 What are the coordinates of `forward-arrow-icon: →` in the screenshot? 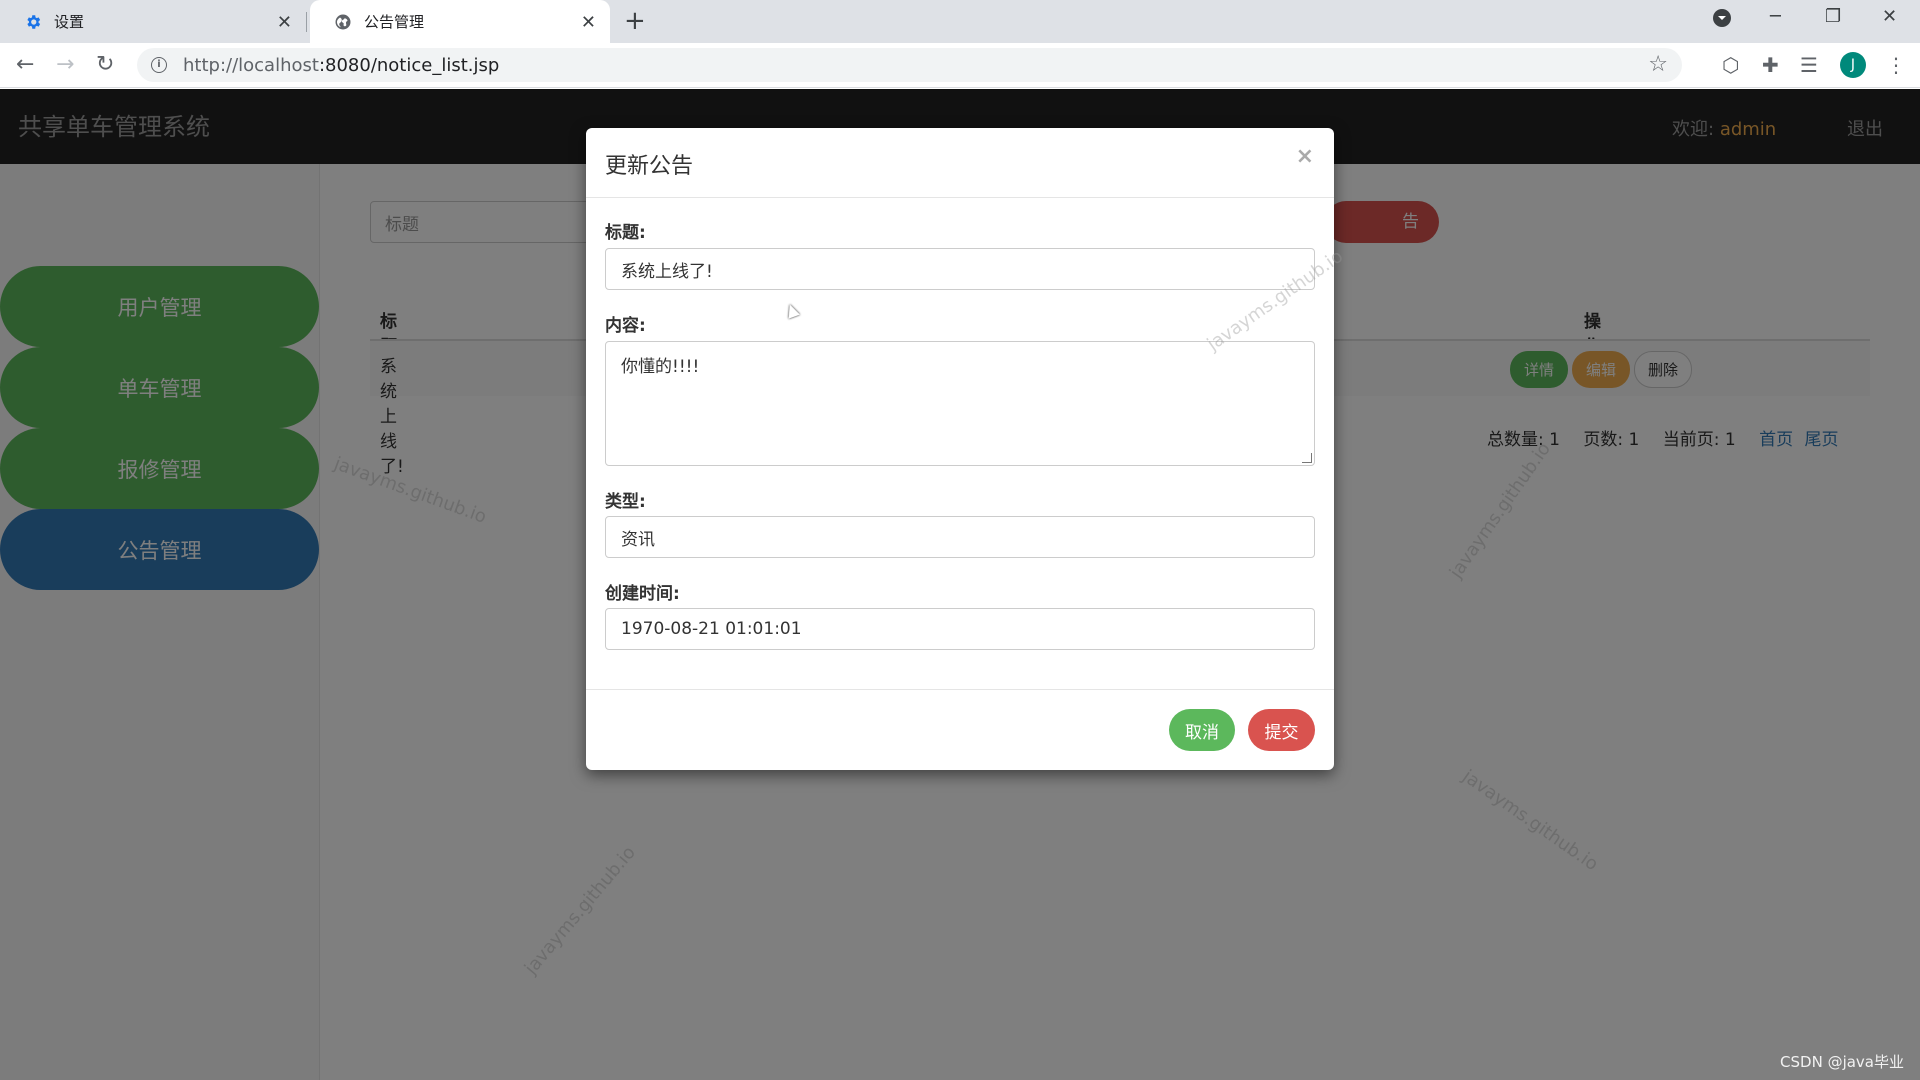 It's located at (65, 65).